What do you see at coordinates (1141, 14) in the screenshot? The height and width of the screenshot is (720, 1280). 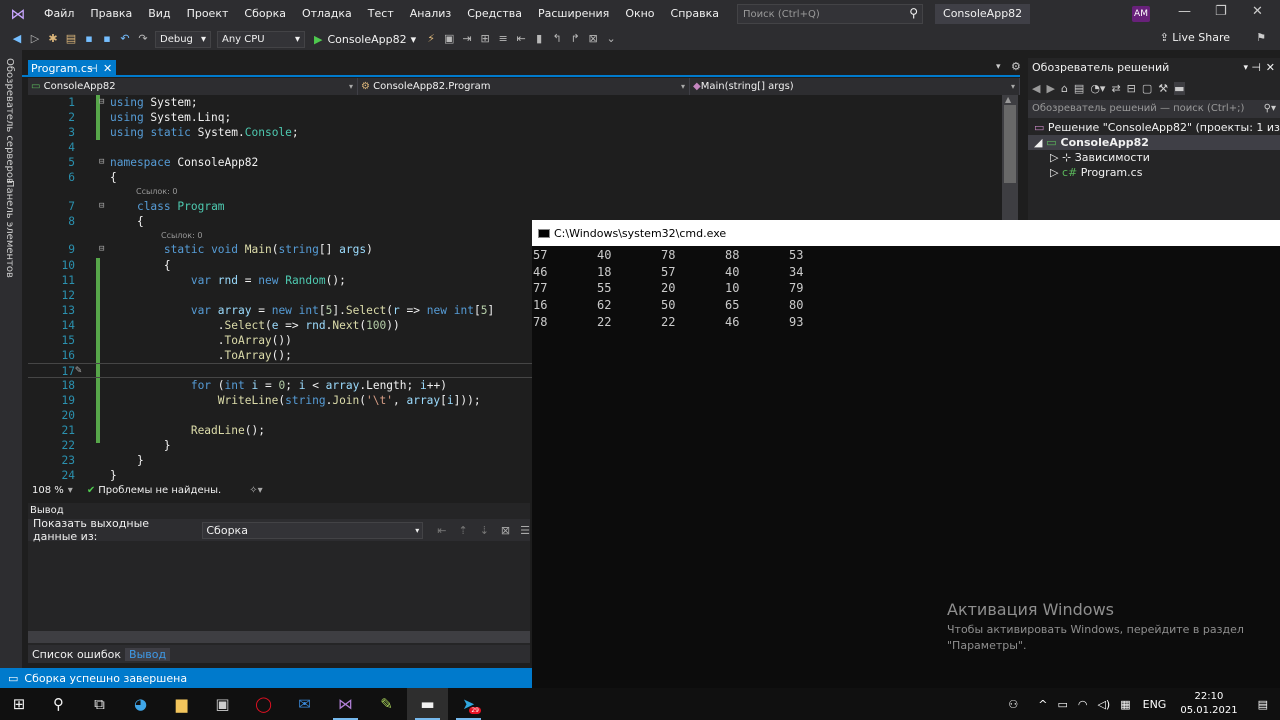 I see `avatar: AM` at bounding box center [1141, 14].